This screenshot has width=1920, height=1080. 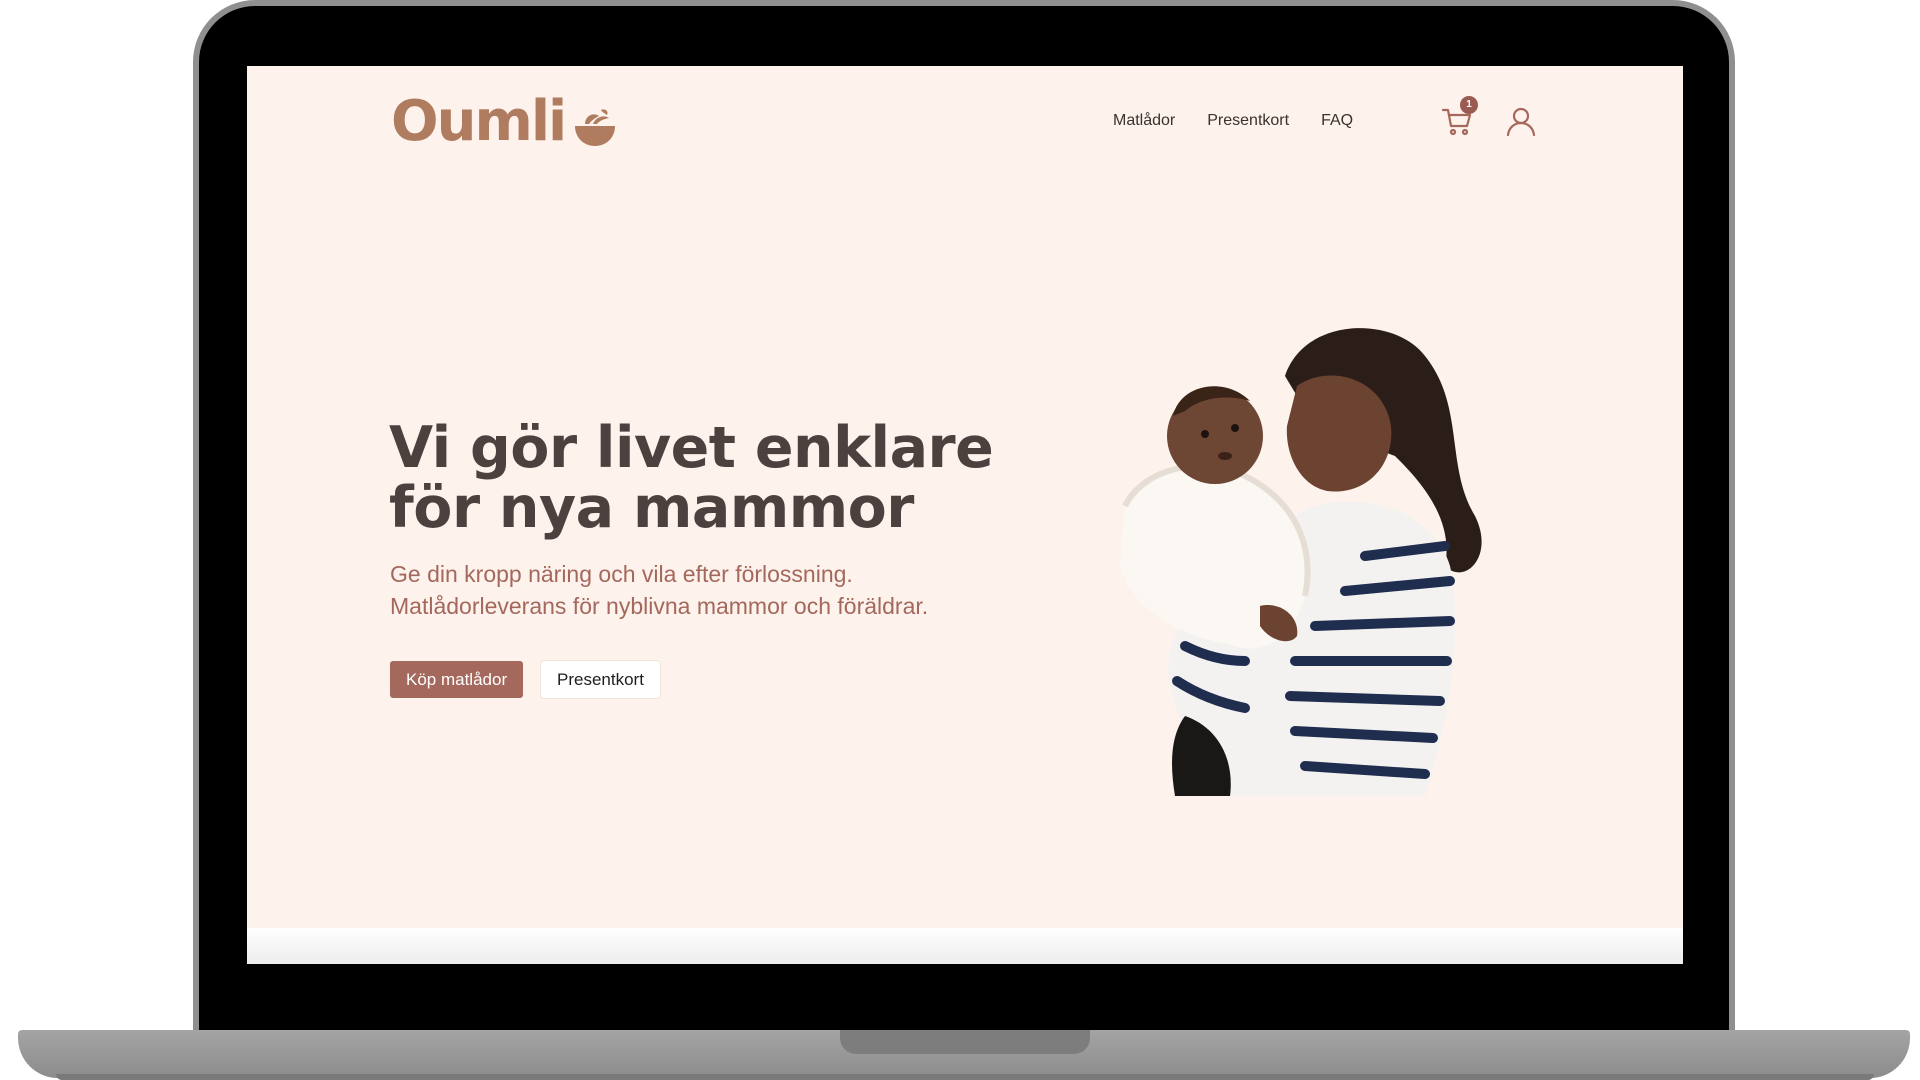 I want to click on user-icon, so click(x=1521, y=122).